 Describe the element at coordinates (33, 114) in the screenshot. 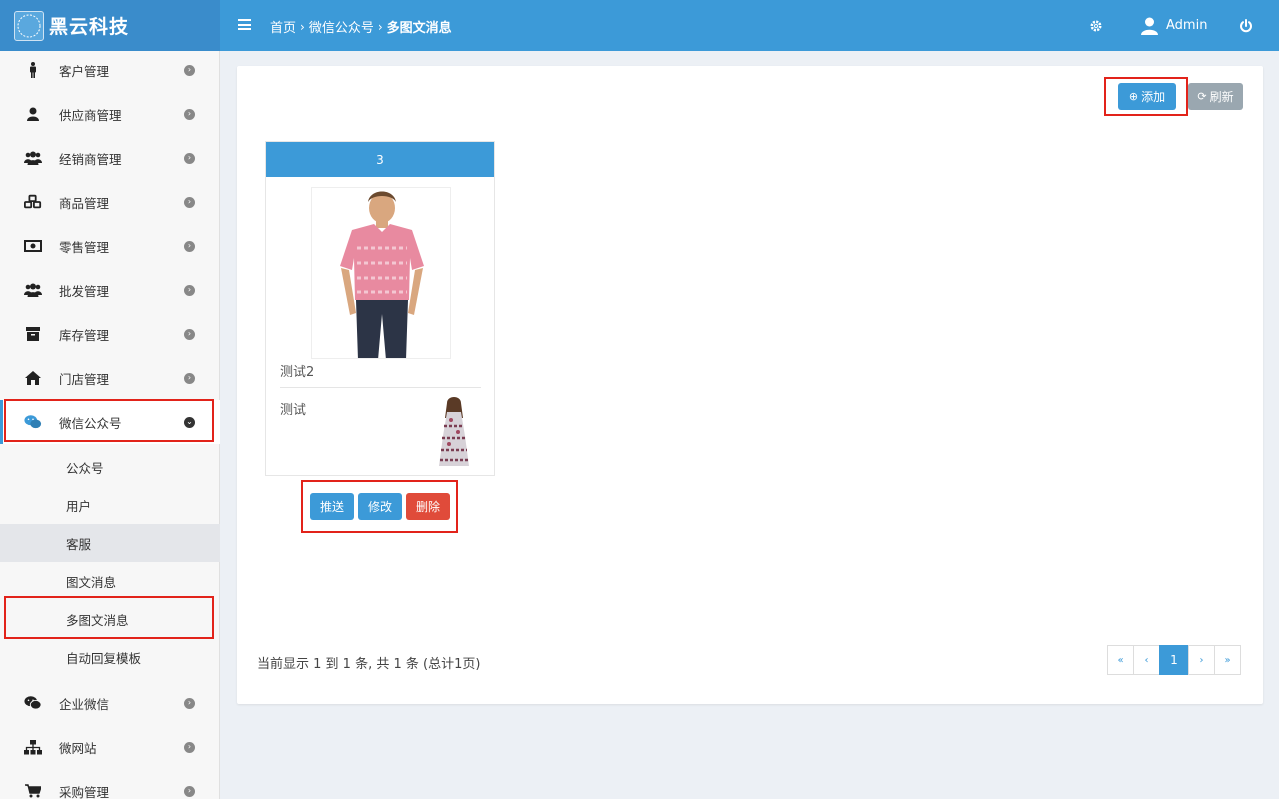

I see `user-icon` at that location.